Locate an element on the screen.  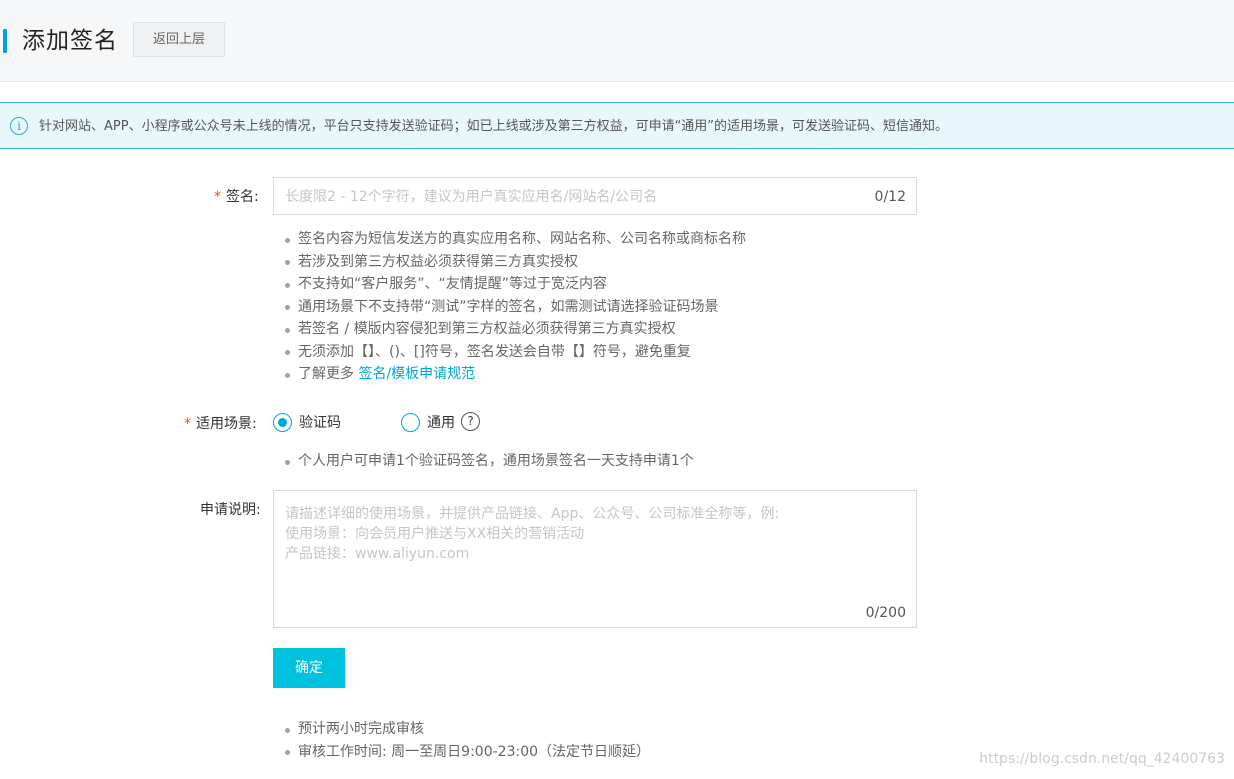
radio-label: 通用 is located at coordinates (441, 423).